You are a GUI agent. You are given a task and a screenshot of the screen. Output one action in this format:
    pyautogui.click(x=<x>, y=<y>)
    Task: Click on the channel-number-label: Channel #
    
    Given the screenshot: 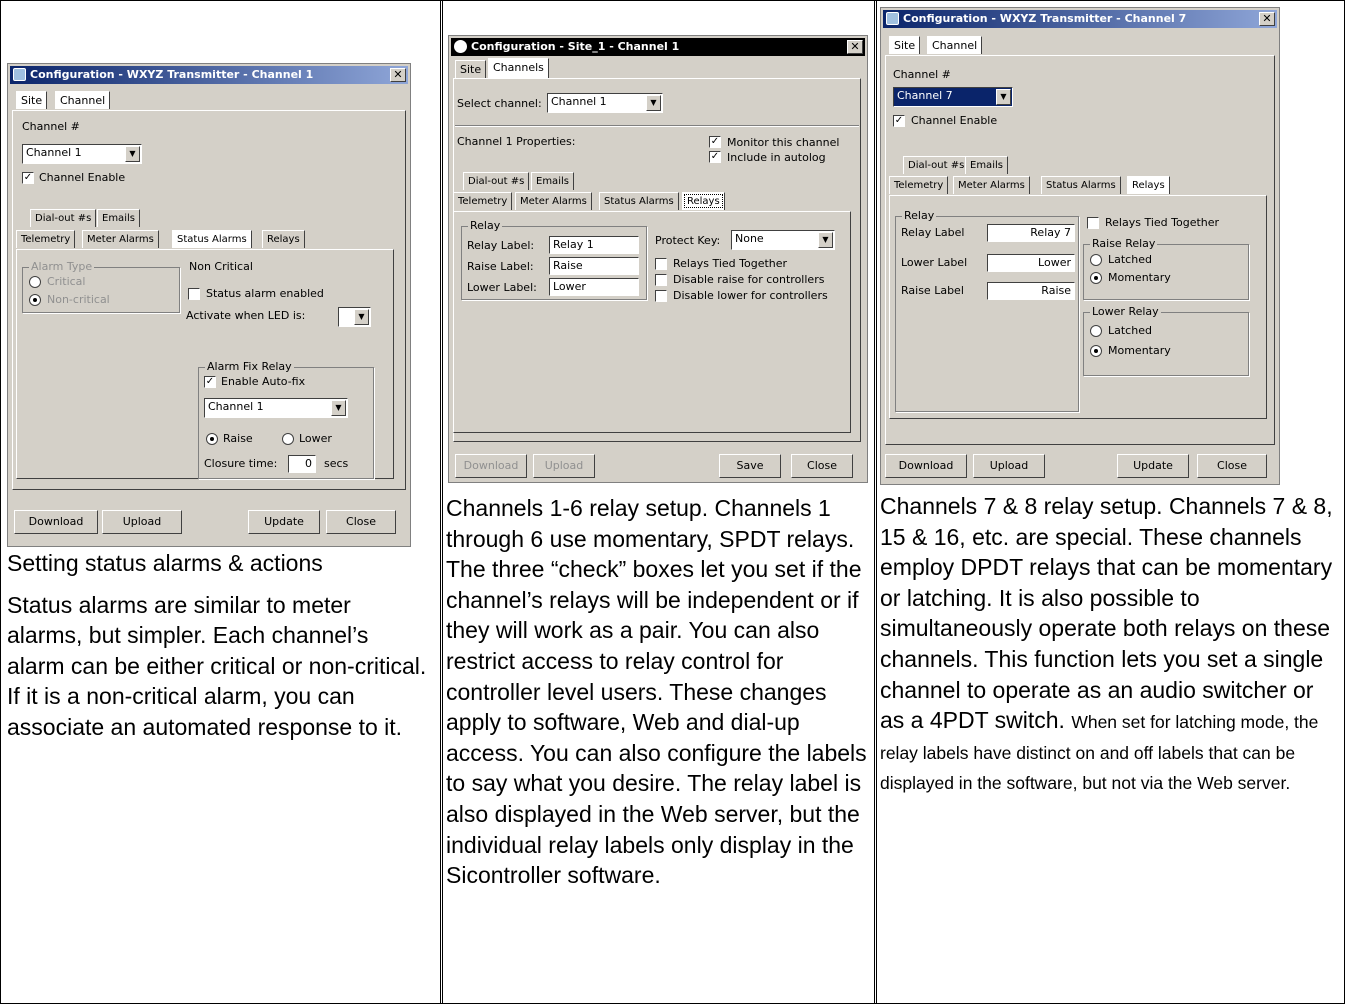 What is the action you would take?
    pyautogui.click(x=51, y=126)
    